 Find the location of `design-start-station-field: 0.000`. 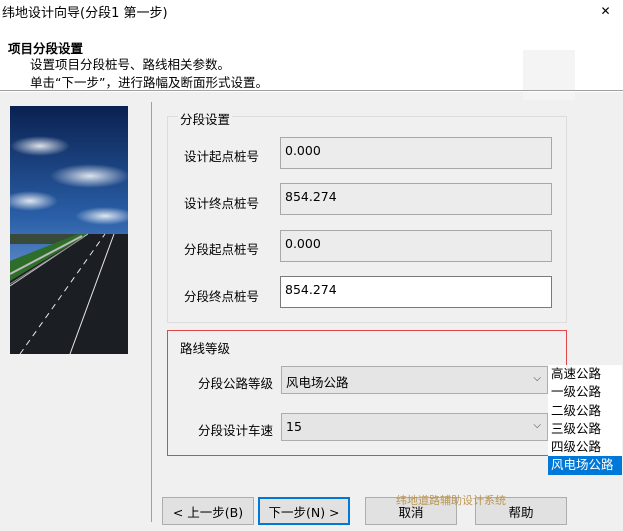

design-start-station-field: 0.000 is located at coordinates (416, 153).